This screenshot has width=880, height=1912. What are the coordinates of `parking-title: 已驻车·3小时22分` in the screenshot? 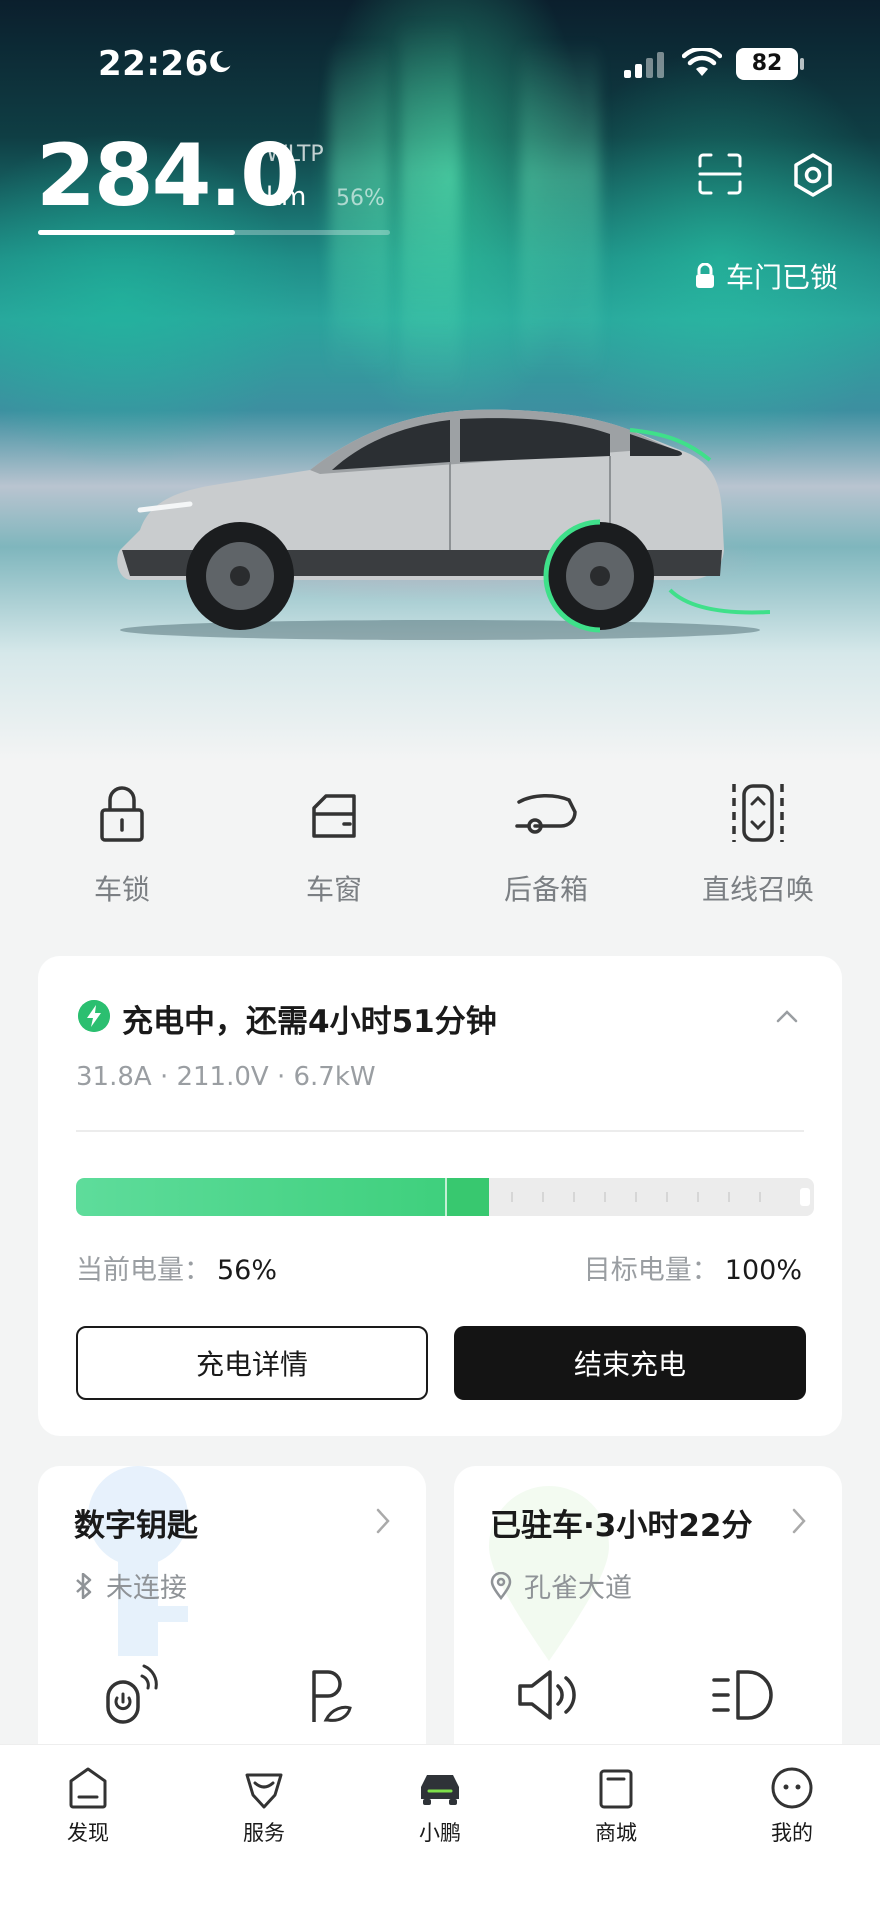 It's located at (621, 1526).